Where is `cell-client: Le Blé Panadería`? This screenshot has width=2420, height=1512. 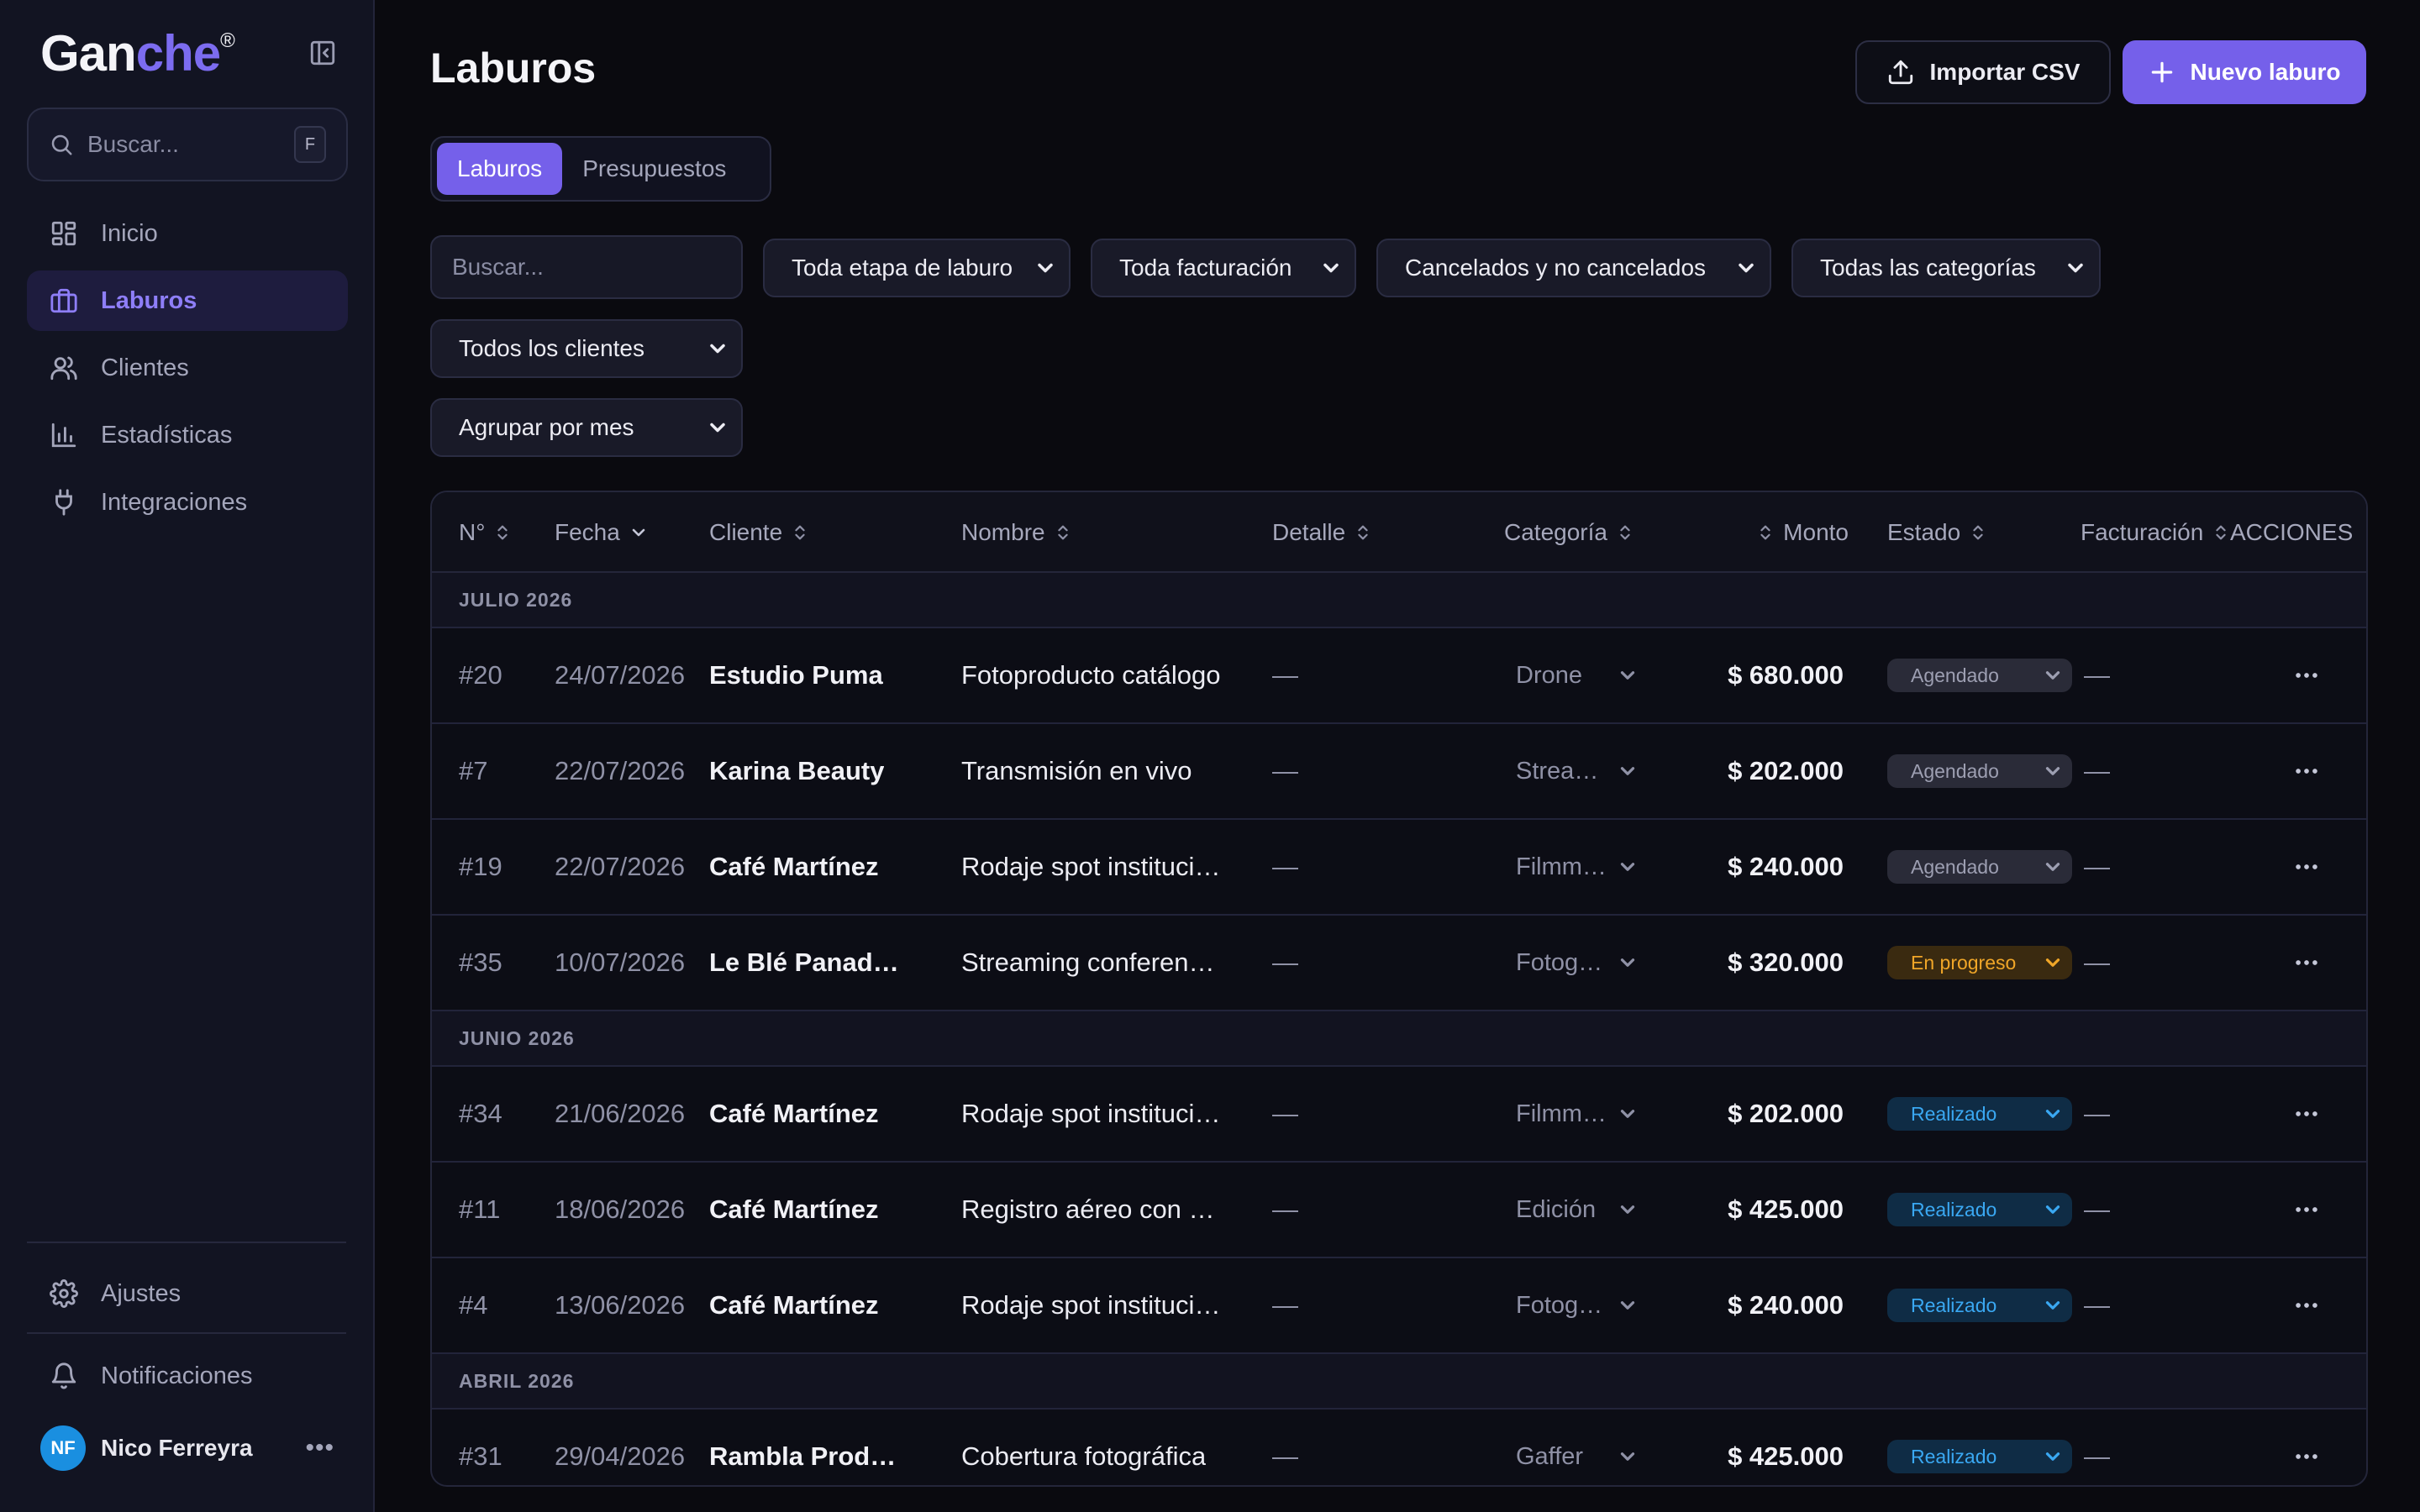 cell-client: Le Blé Panadería is located at coordinates (809, 963).